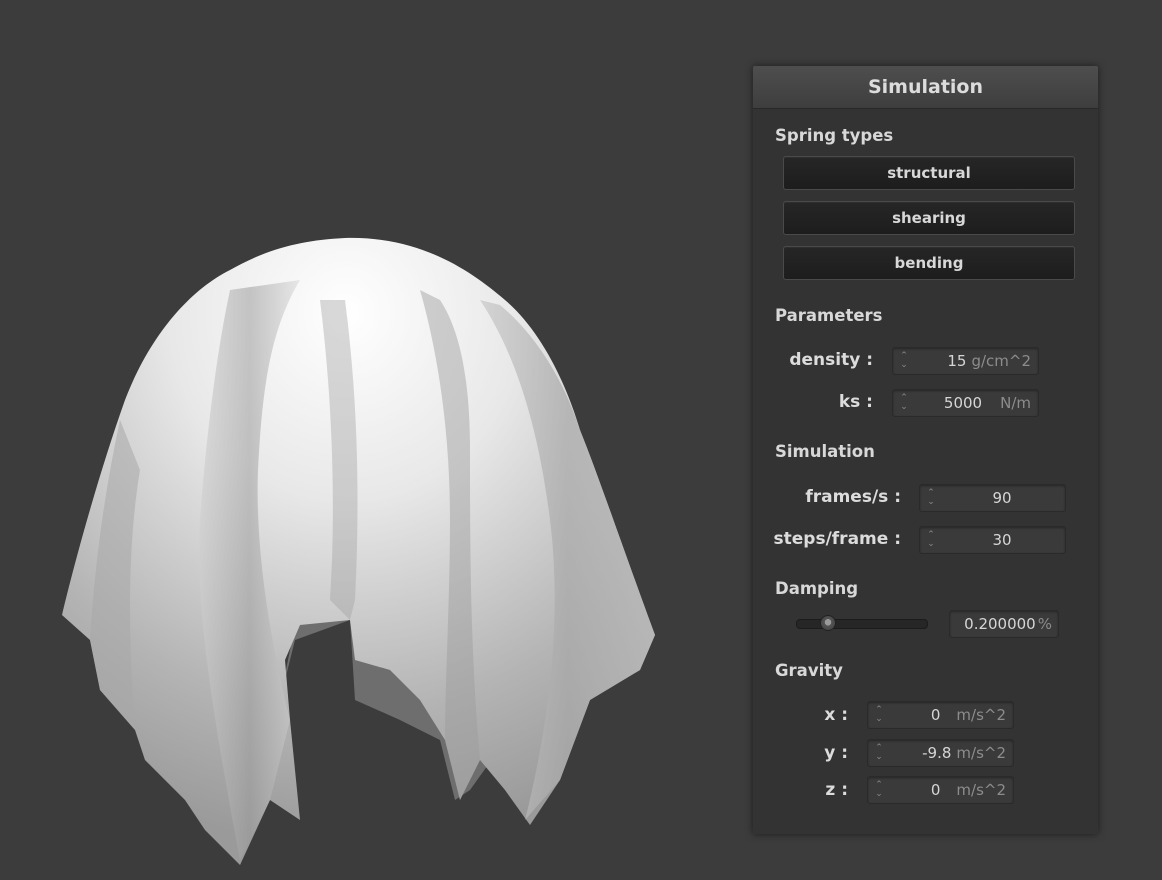 Image resolution: width=1162 pixels, height=880 pixels. Describe the element at coordinates (834, 135) in the screenshot. I see `spring-types-title: Spring types` at that location.